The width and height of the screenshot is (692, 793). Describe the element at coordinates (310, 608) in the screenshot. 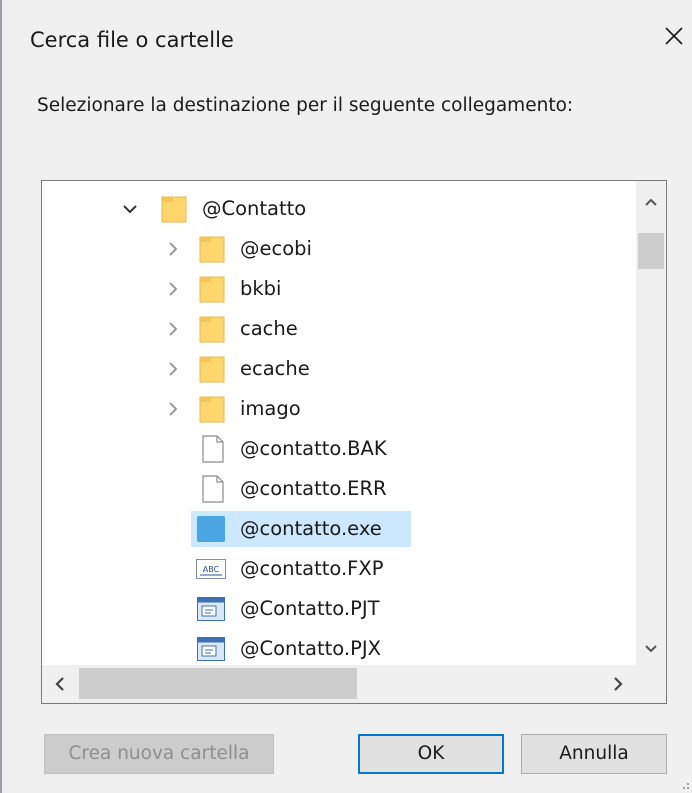

I see `tree-item-label: @Contatto.PJT` at that location.